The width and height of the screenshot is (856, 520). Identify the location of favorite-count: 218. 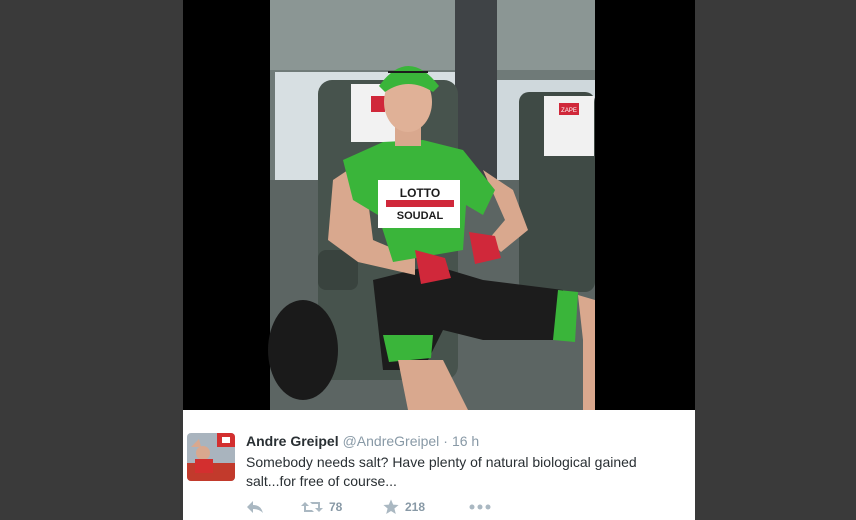
(415, 507).